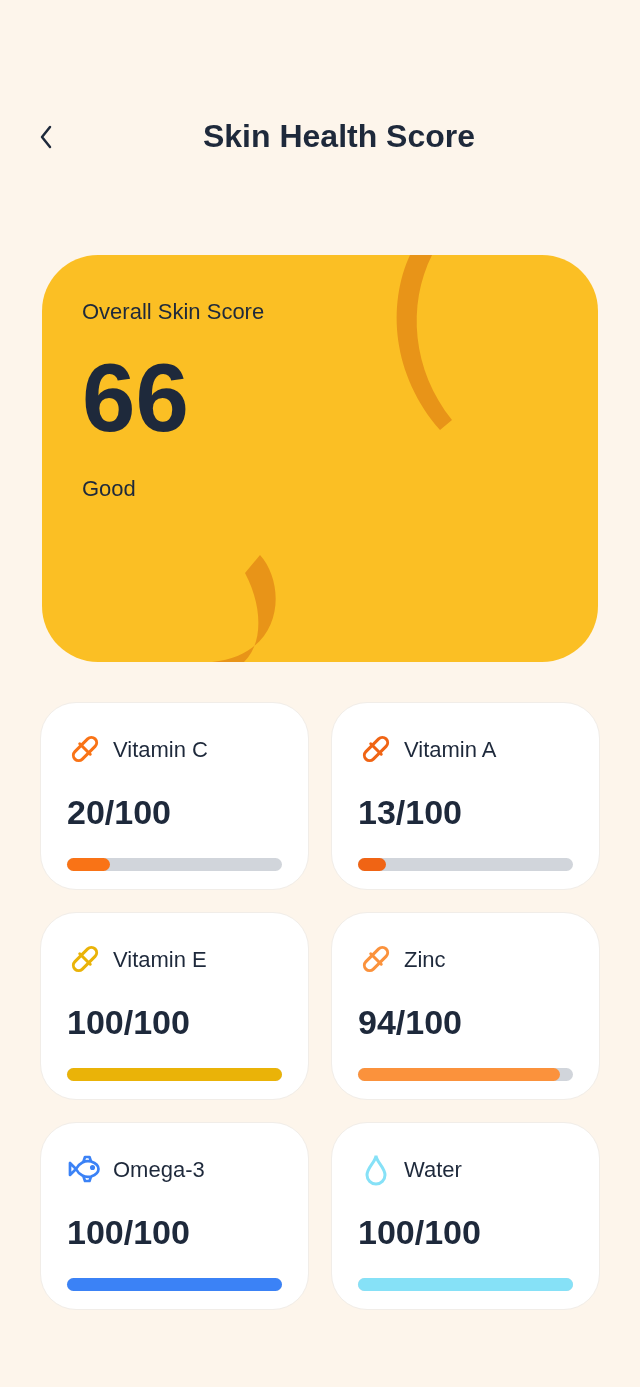 This screenshot has height=1387, width=640. What do you see at coordinates (46, 137) in the screenshot?
I see `back-icon` at bounding box center [46, 137].